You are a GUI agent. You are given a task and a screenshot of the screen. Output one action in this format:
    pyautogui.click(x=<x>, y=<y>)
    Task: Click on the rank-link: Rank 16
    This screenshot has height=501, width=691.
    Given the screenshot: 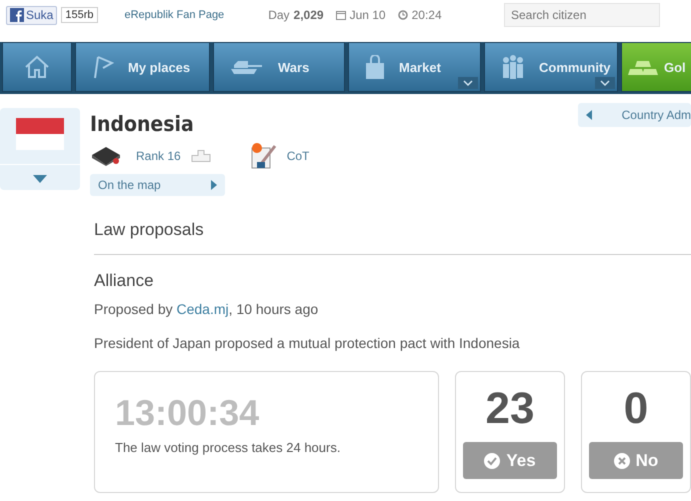 What is the action you would take?
    pyautogui.click(x=158, y=156)
    